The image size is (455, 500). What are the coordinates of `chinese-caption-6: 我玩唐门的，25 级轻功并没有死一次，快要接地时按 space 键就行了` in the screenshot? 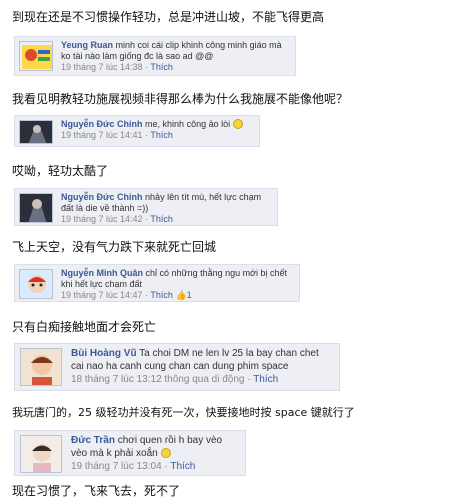 It's located at (183, 412).